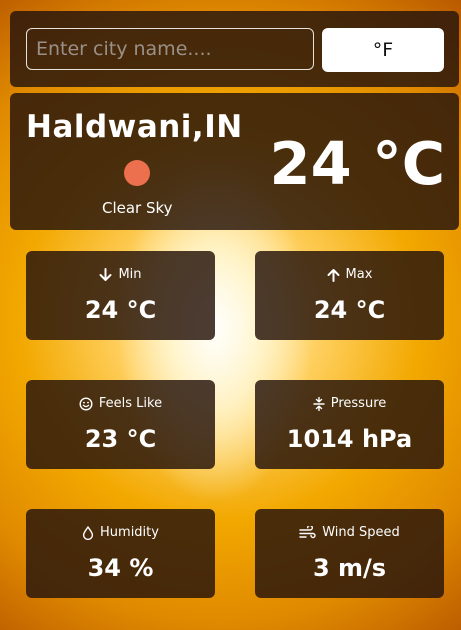 The width and height of the screenshot is (461, 630). Describe the element at coordinates (86, 403) in the screenshot. I see `smiley-icon` at that location.